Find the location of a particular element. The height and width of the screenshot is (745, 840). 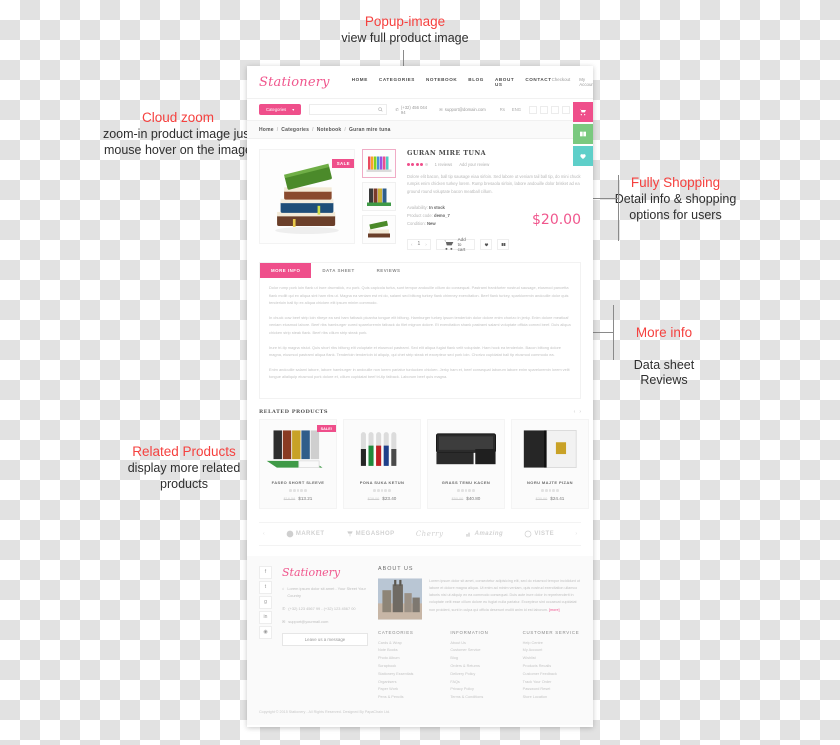

wishlist-tab is located at coordinates (583, 156).